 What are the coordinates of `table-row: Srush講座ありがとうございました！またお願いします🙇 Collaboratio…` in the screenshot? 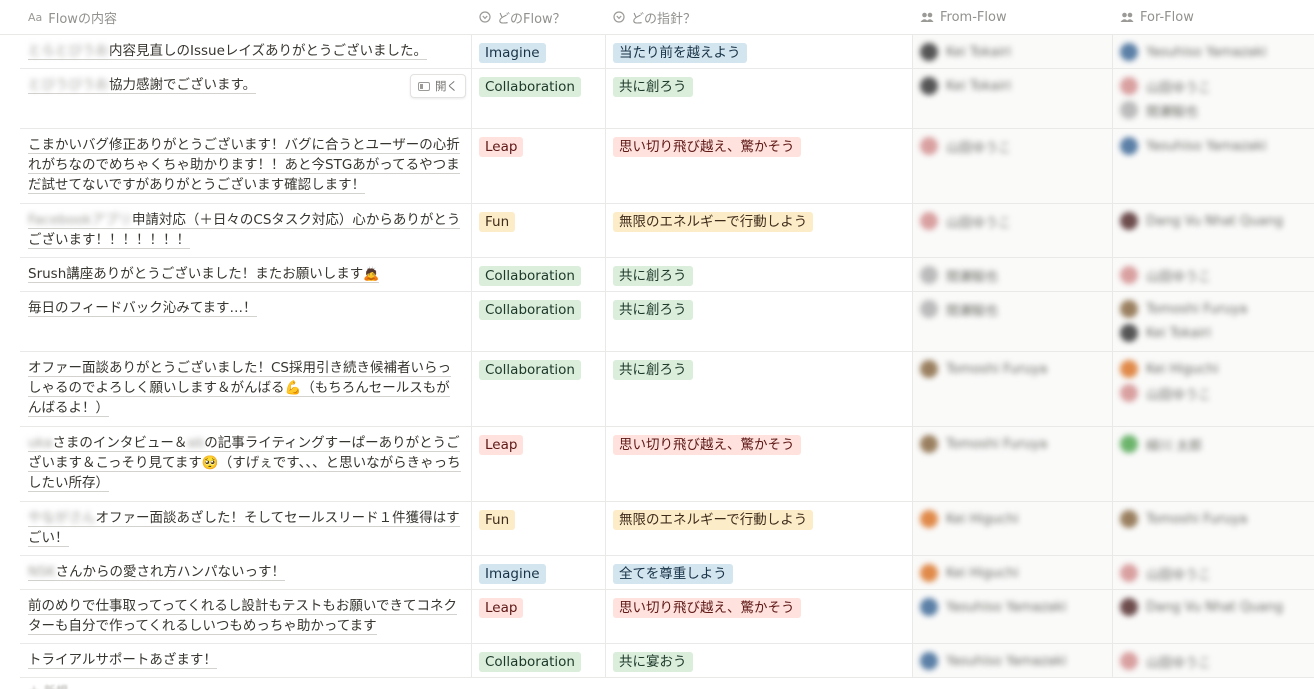 It's located at (667, 275).